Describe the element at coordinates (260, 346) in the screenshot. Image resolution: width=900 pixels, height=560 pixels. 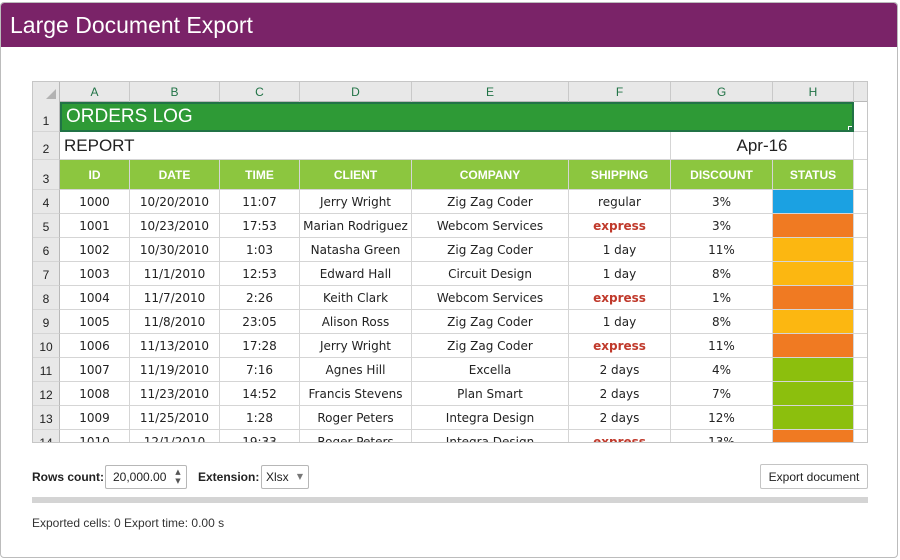
I see `time-cell: 17:28` at that location.